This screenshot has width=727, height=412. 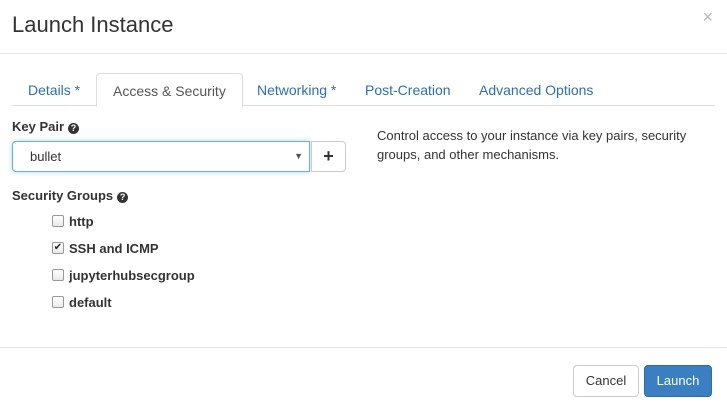 What do you see at coordinates (678, 381) in the screenshot?
I see `launch-button: Launch` at bounding box center [678, 381].